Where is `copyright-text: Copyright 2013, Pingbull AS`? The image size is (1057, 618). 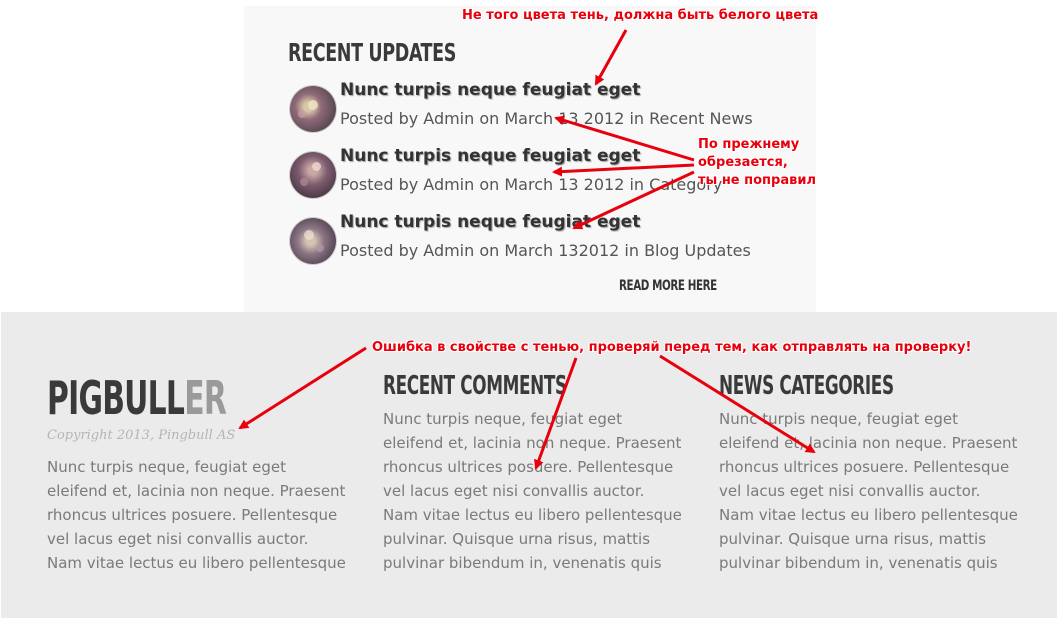 copyright-text: Copyright 2013, Pingbull AS is located at coordinates (141, 435).